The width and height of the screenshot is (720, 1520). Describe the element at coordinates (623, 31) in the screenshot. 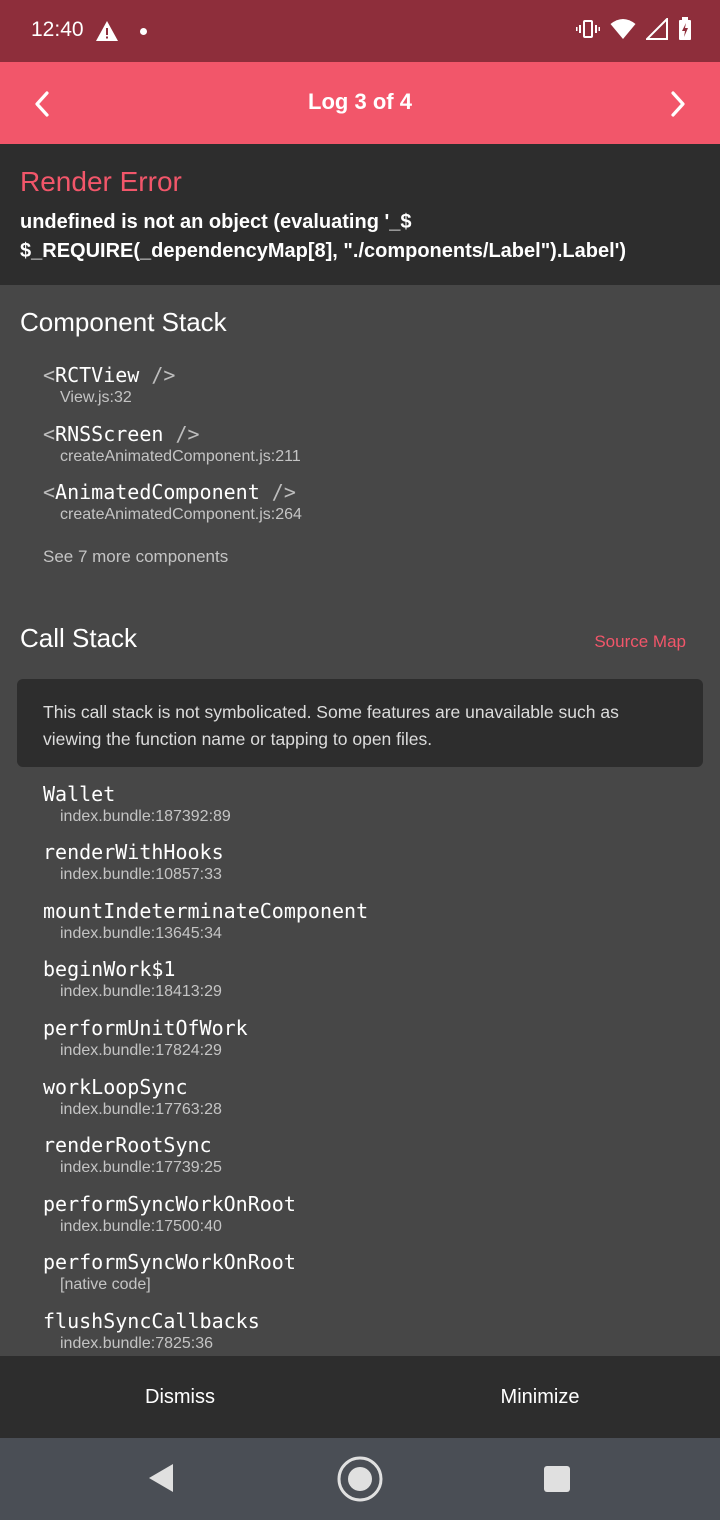

I see `wifi-icon` at that location.